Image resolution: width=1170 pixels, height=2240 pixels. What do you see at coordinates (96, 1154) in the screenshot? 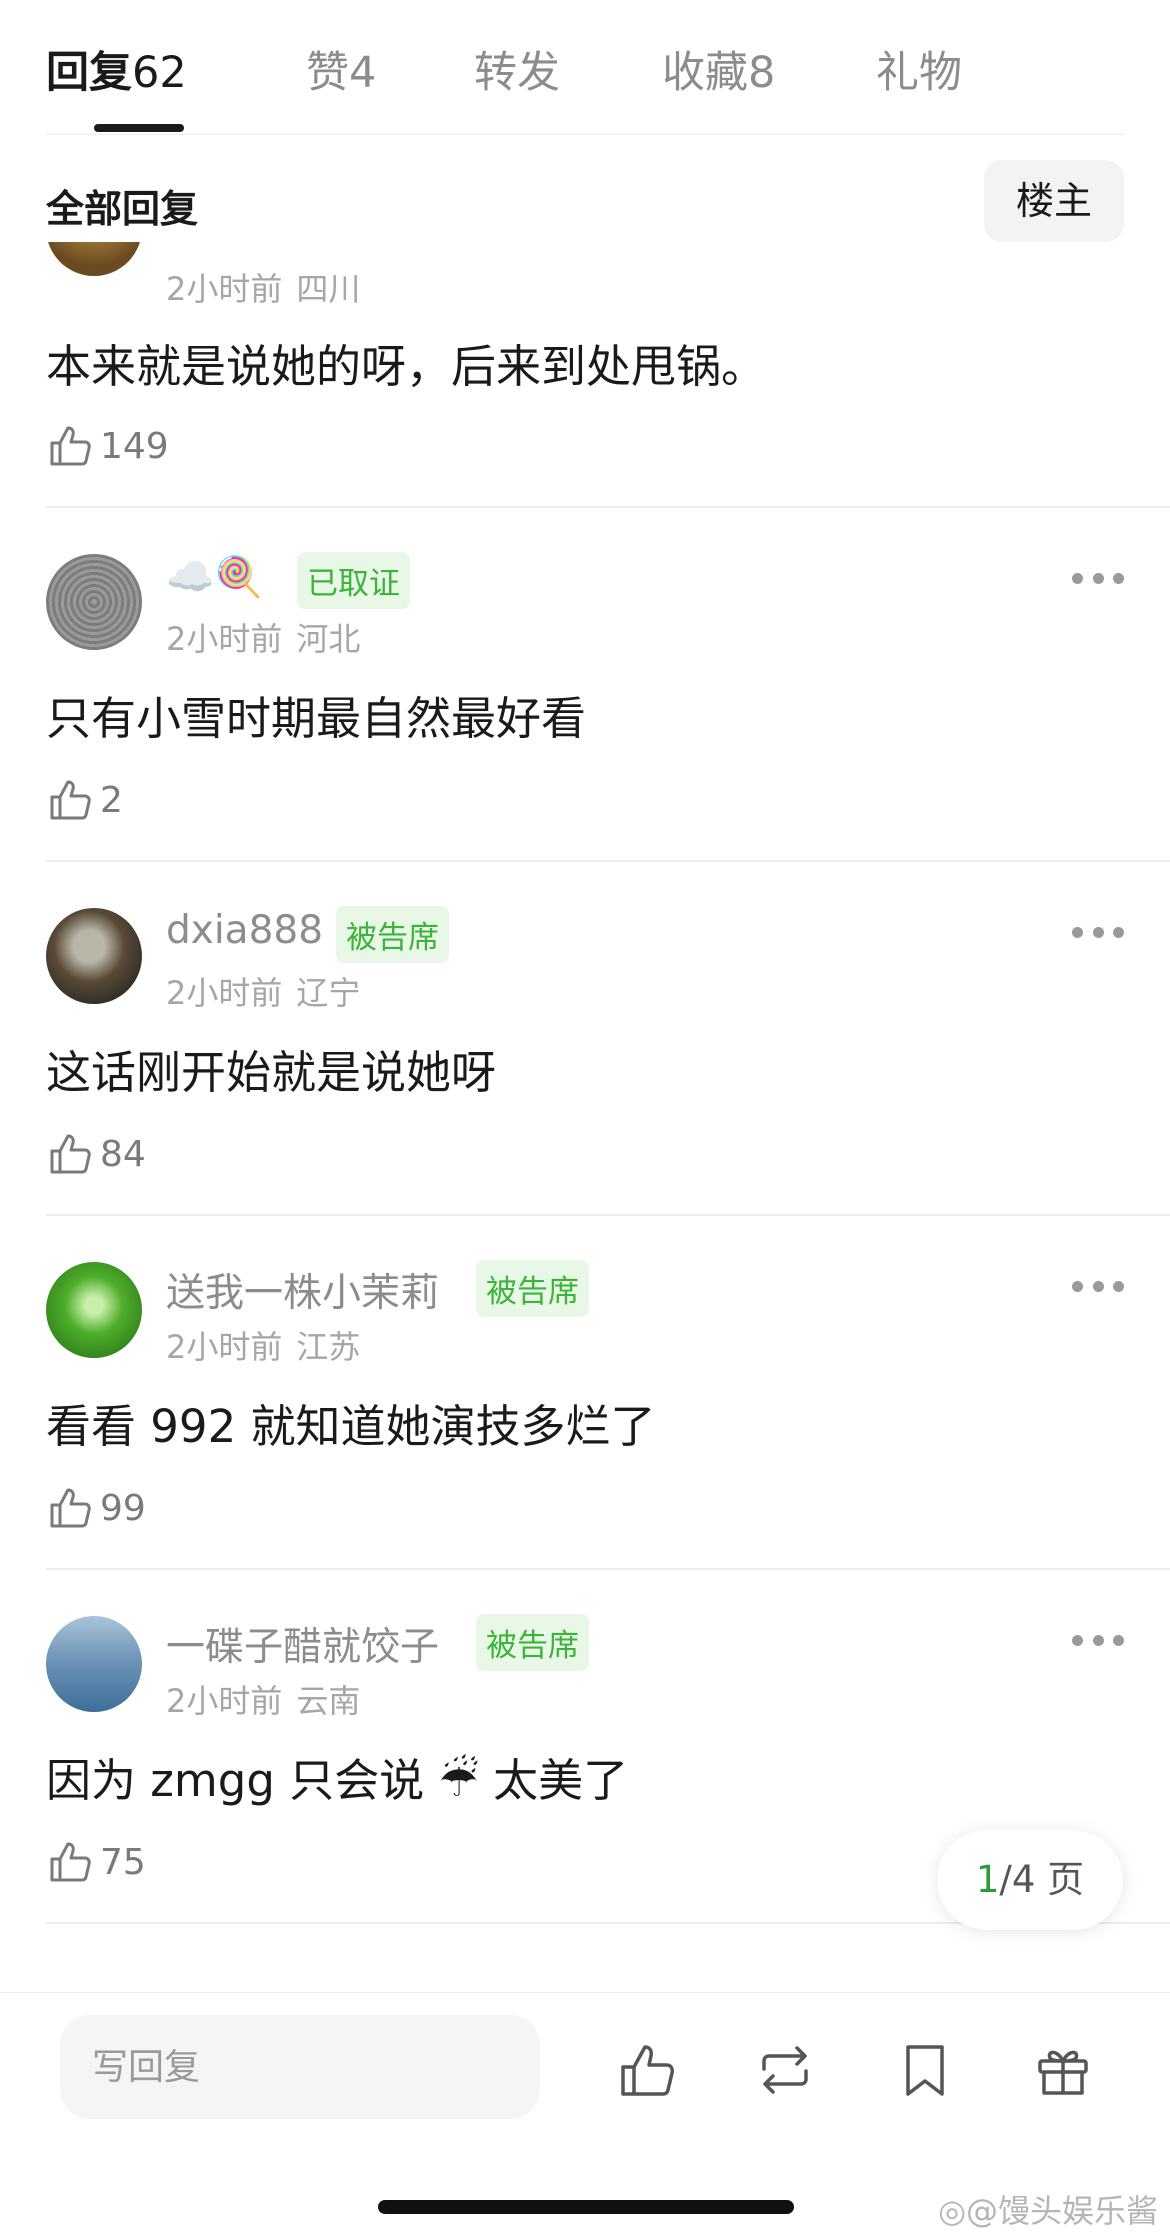
I see `like-button: 84` at bounding box center [96, 1154].